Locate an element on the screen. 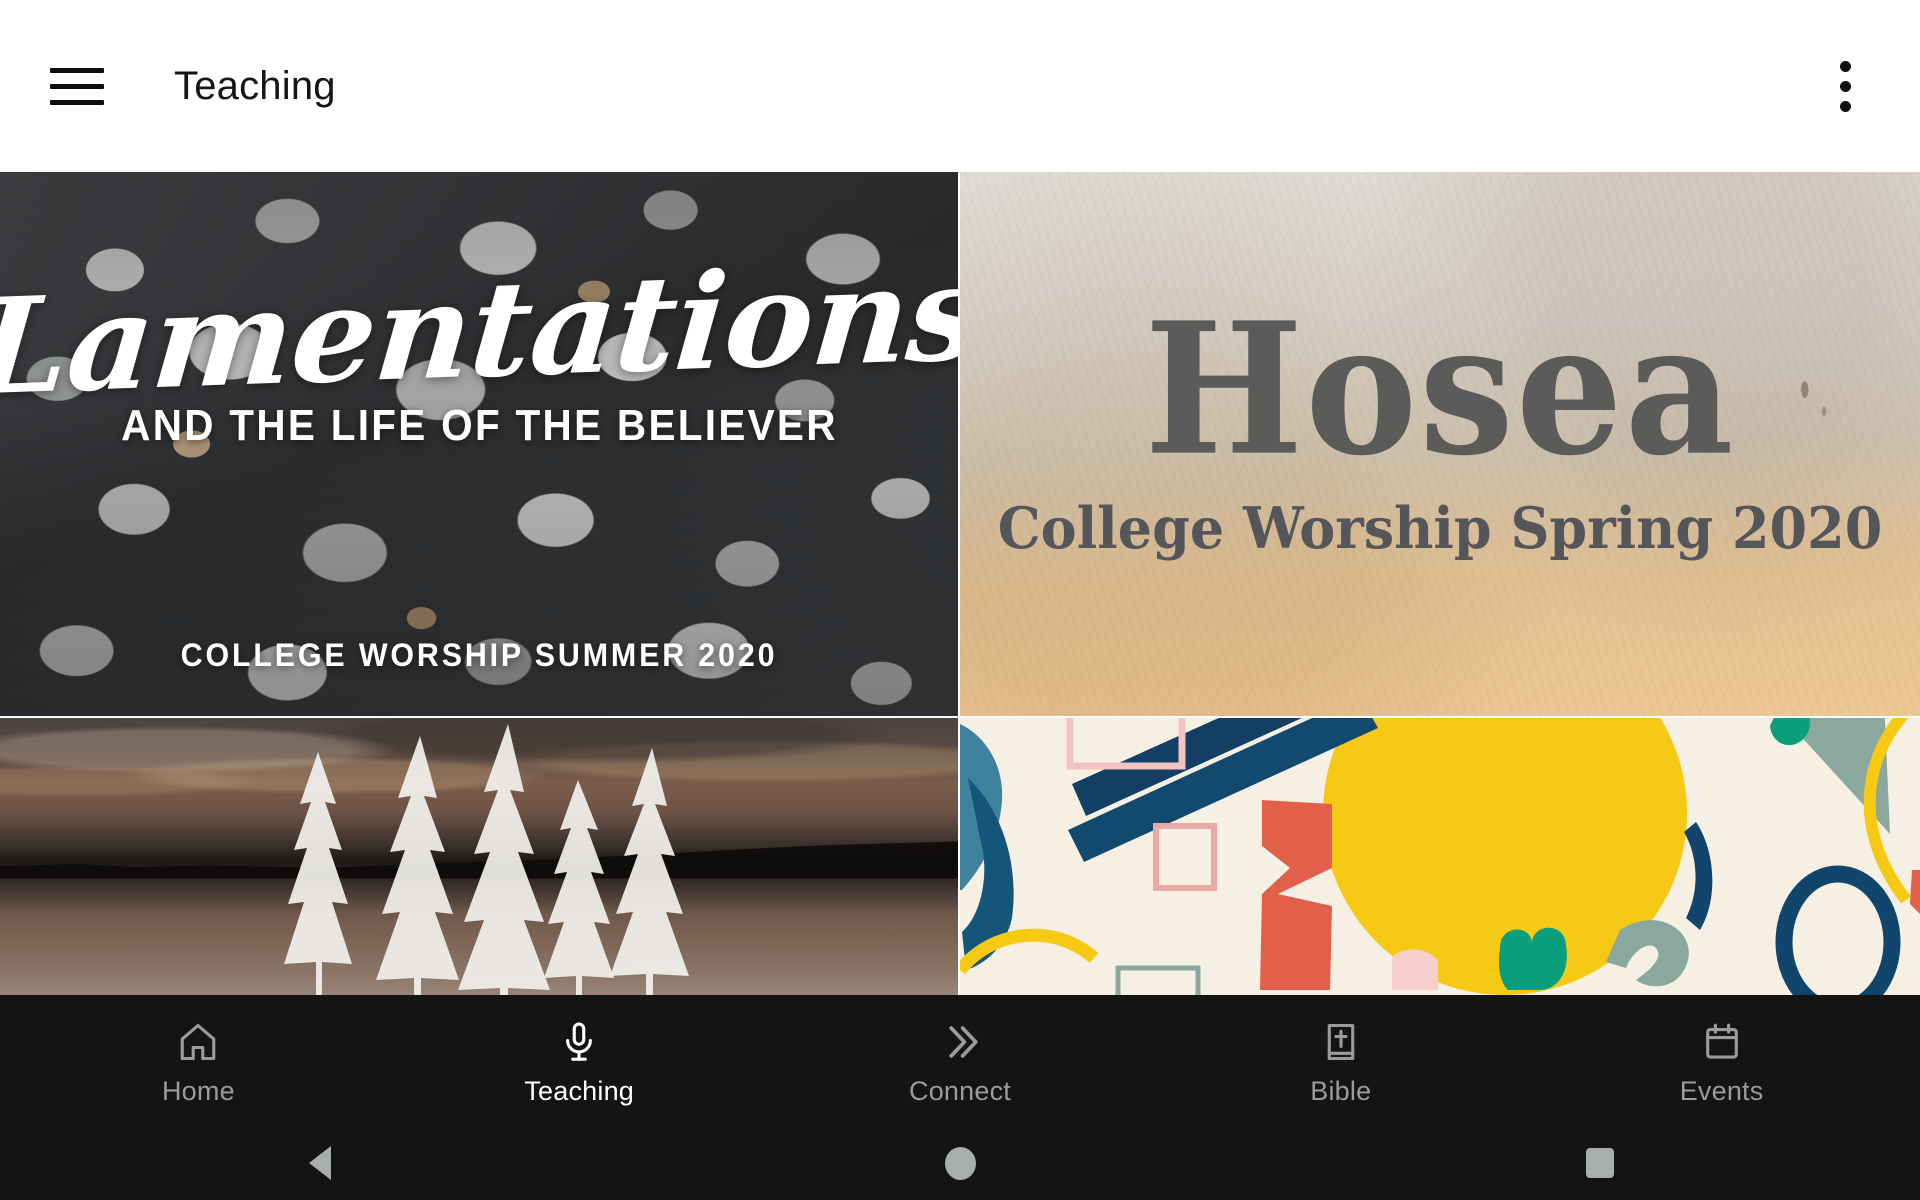  series-card-lake-sunset is located at coordinates (479, 856).